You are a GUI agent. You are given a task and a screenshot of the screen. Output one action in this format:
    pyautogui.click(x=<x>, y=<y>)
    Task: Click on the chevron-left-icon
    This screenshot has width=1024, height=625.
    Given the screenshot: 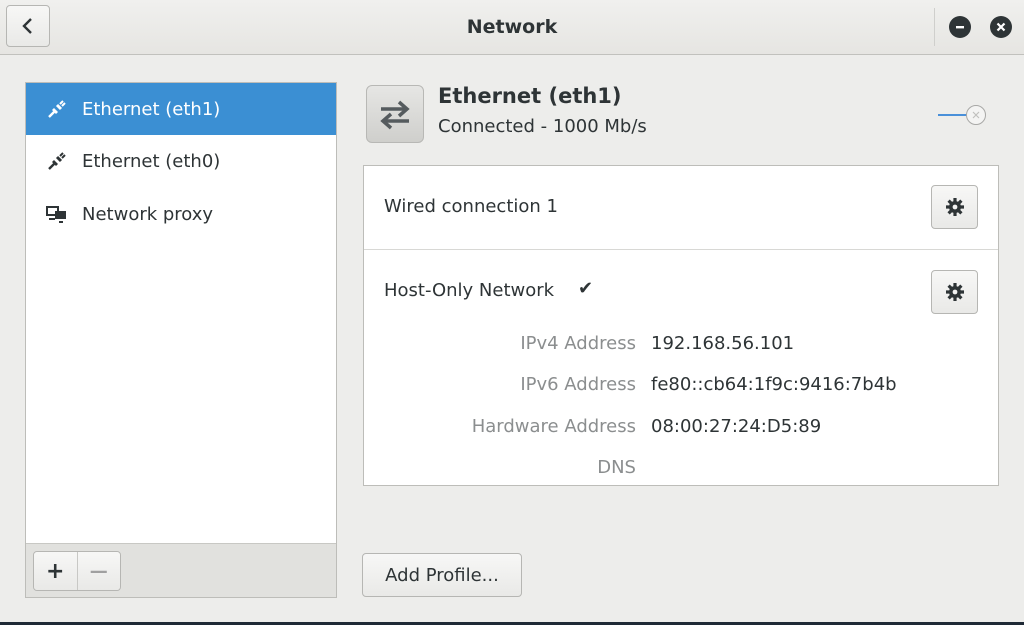 What is the action you would take?
    pyautogui.click(x=27, y=26)
    